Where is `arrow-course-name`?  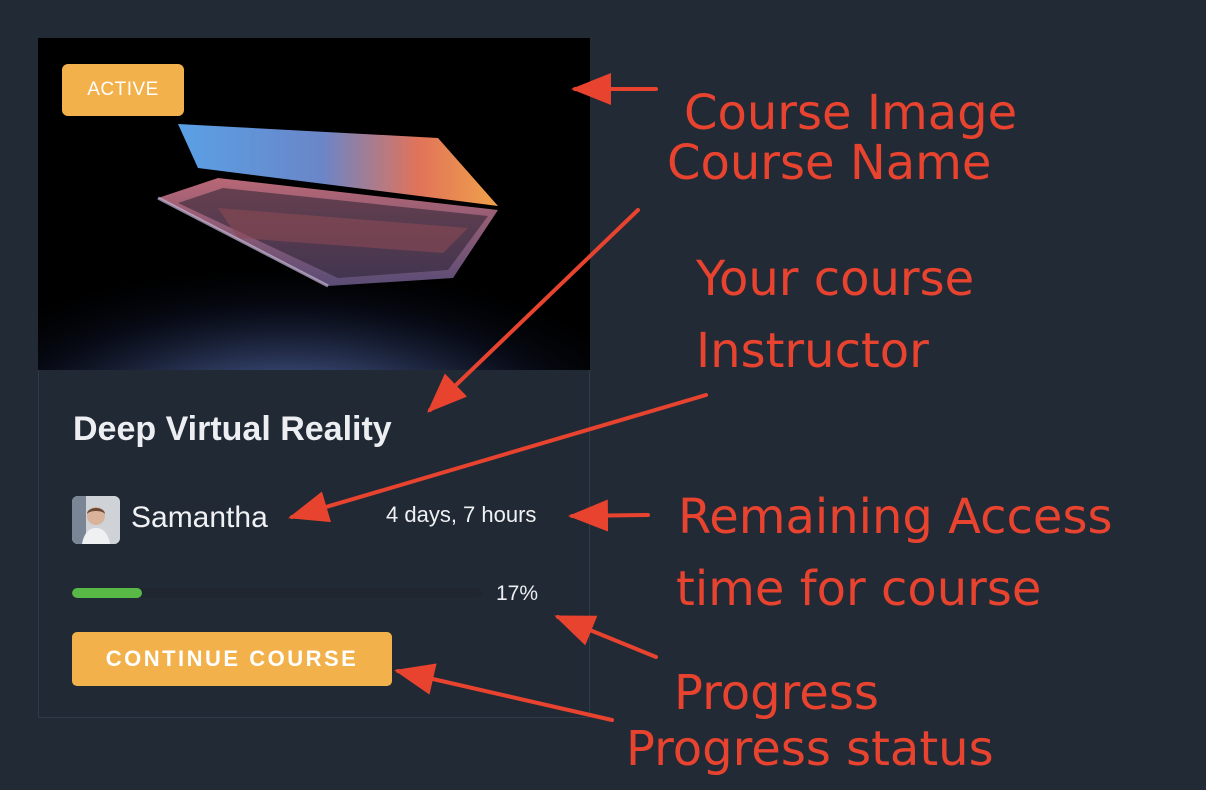 arrow-course-name is located at coordinates (533, 310).